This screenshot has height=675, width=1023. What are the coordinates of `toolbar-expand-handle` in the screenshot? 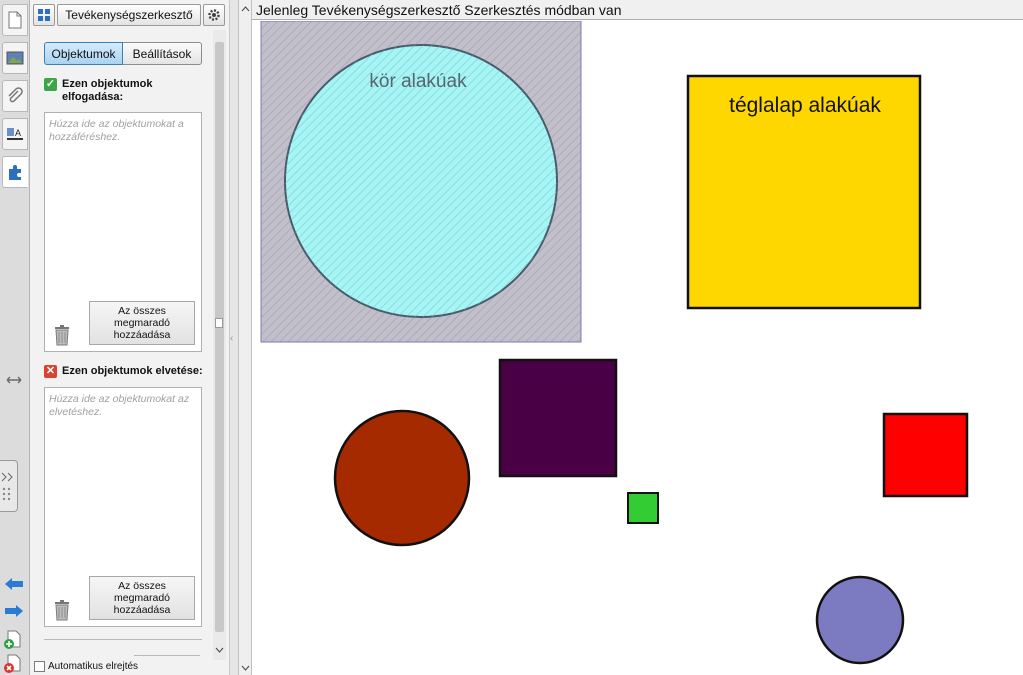 It's located at (9, 486).